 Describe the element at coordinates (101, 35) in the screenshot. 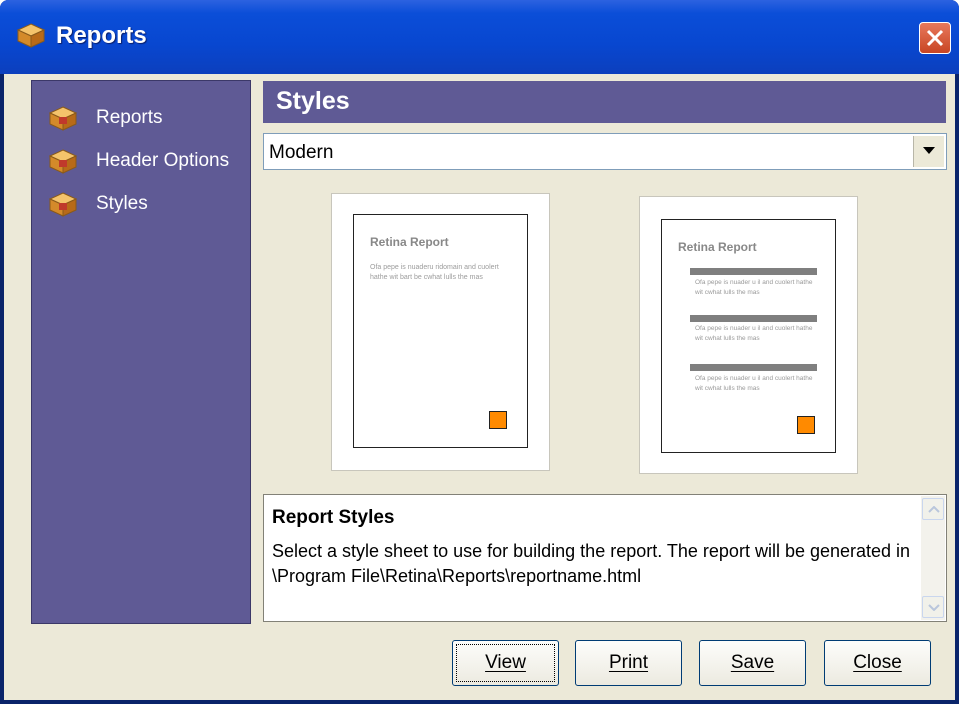

I see `window-title: Reports` at that location.